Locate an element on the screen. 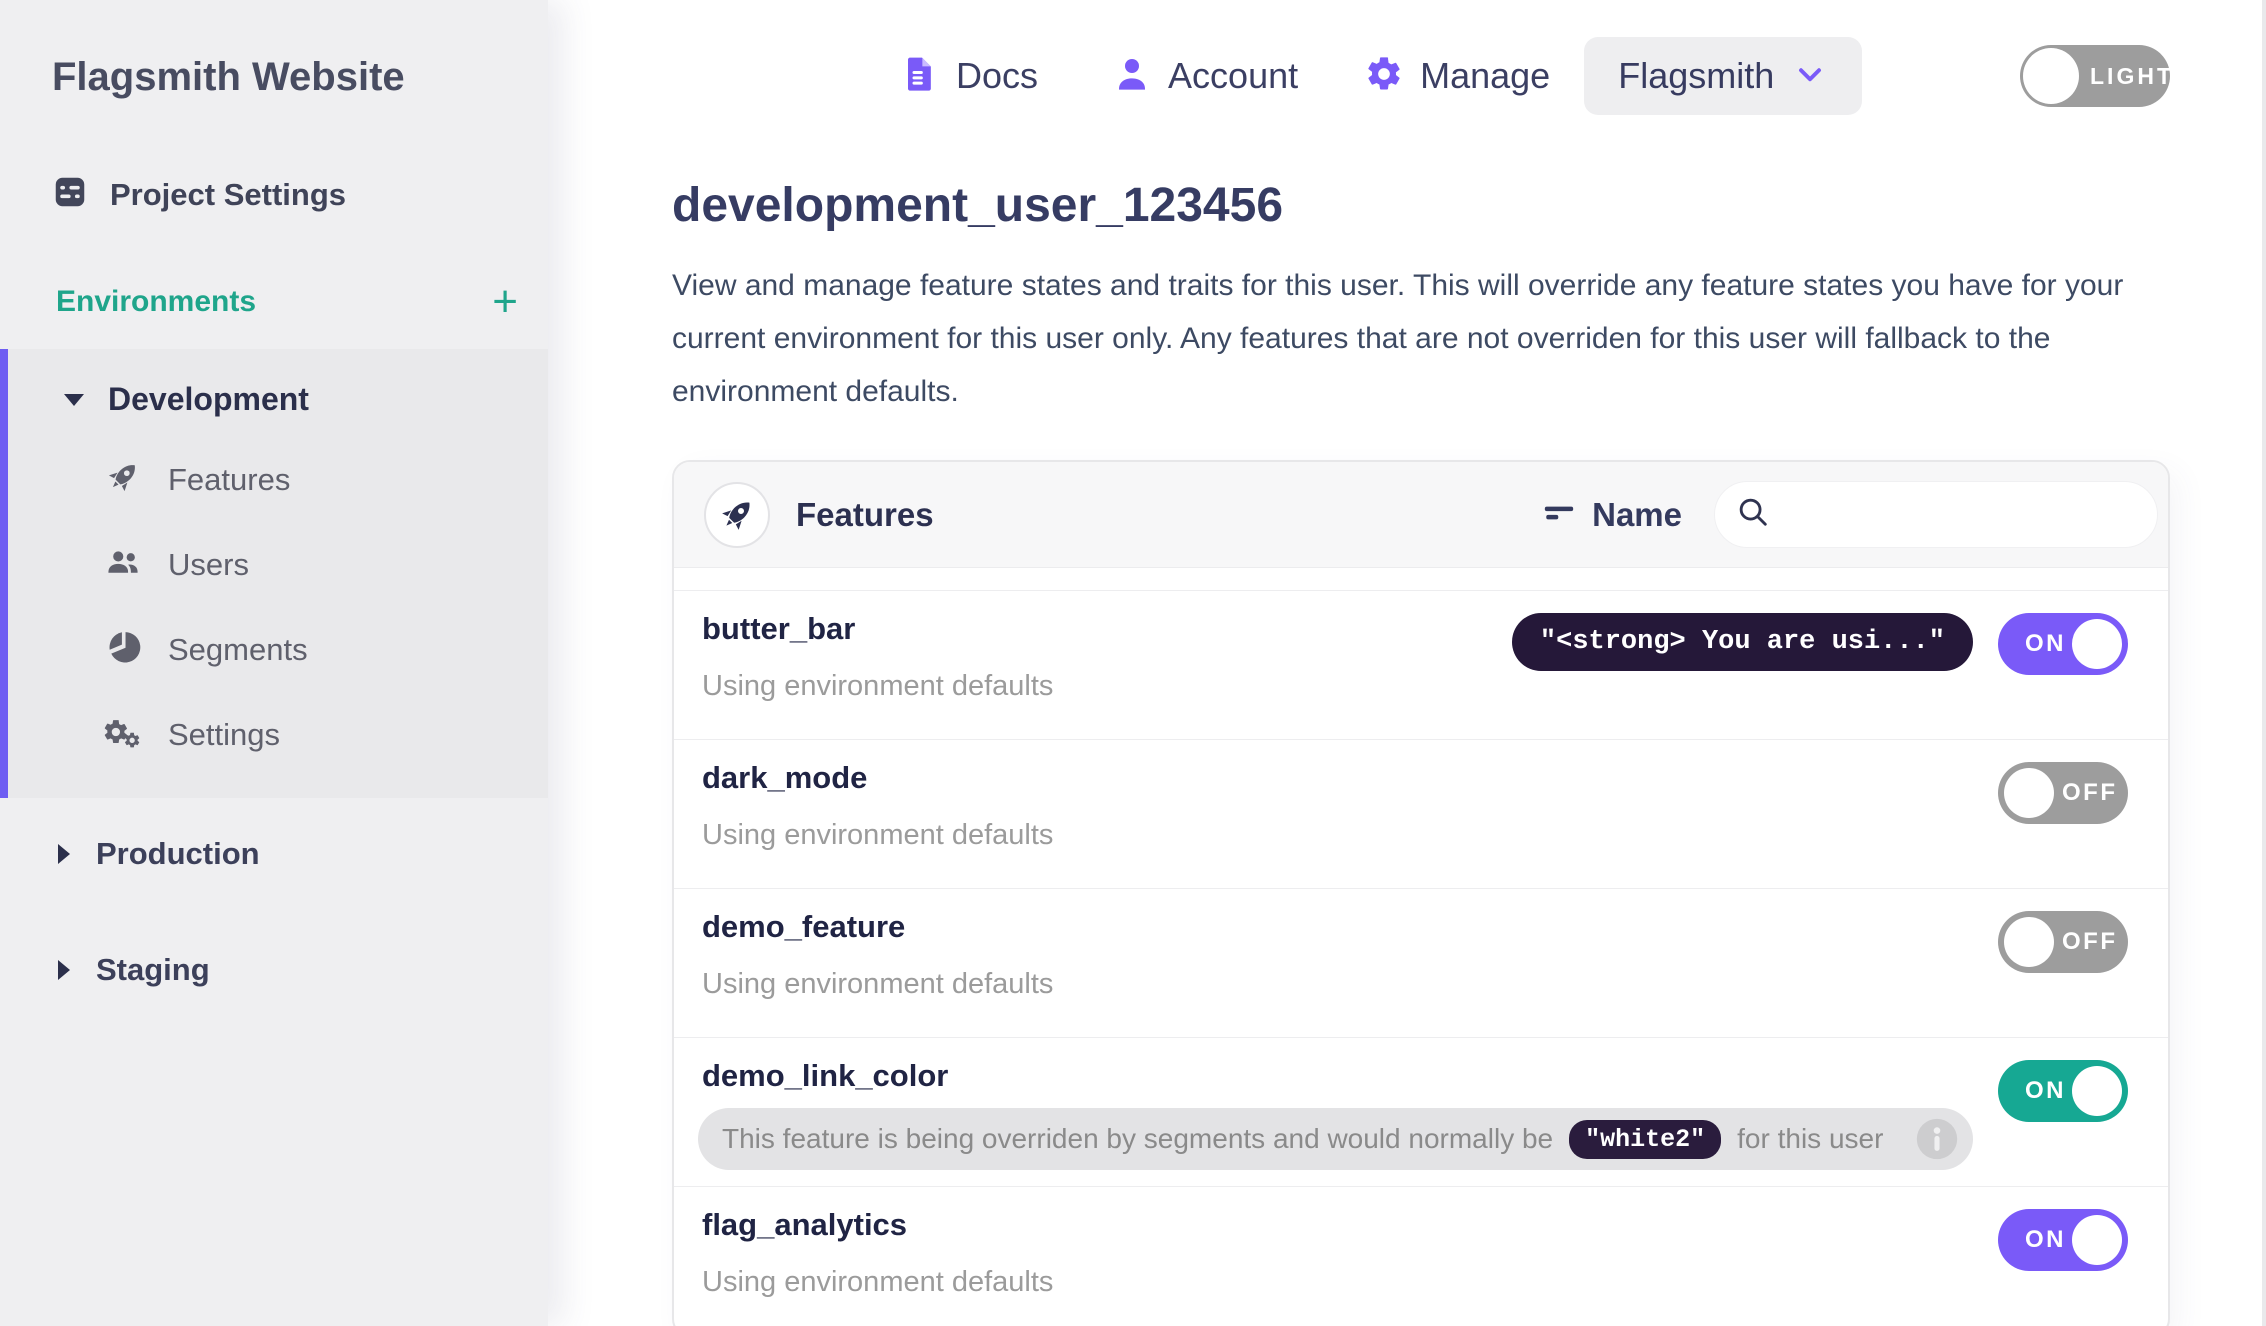 This screenshot has height=1326, width=2266. info-icon is located at coordinates (1937, 1139).